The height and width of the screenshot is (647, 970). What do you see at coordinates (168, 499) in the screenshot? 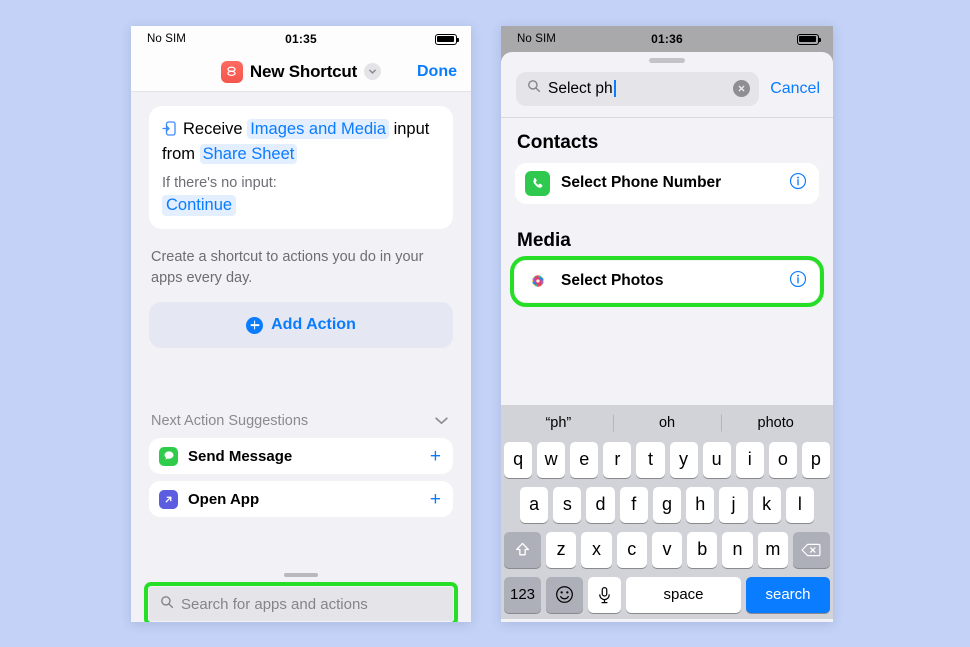
I see `open-app-icon` at bounding box center [168, 499].